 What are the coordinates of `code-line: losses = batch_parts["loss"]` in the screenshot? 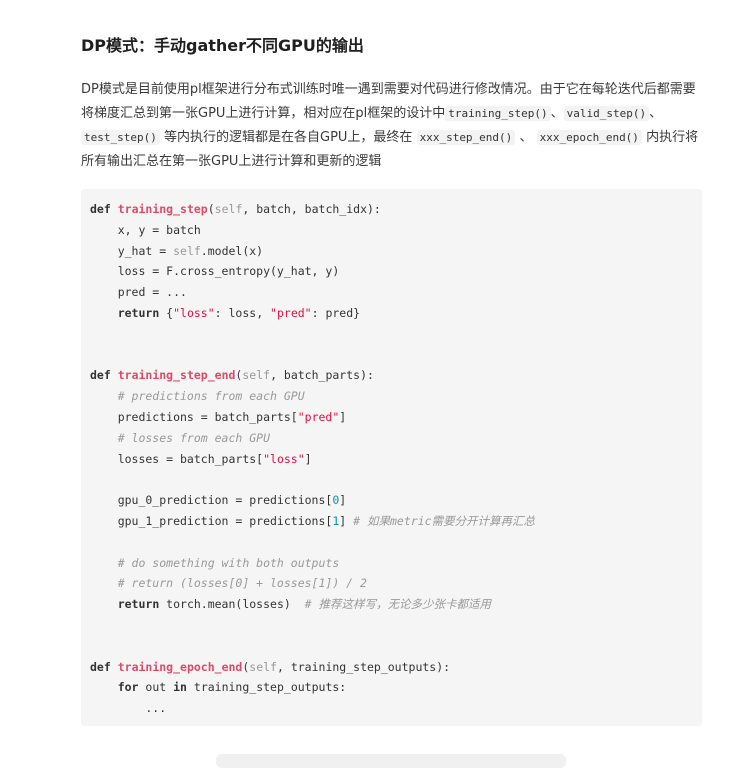 It's located at (201, 458).